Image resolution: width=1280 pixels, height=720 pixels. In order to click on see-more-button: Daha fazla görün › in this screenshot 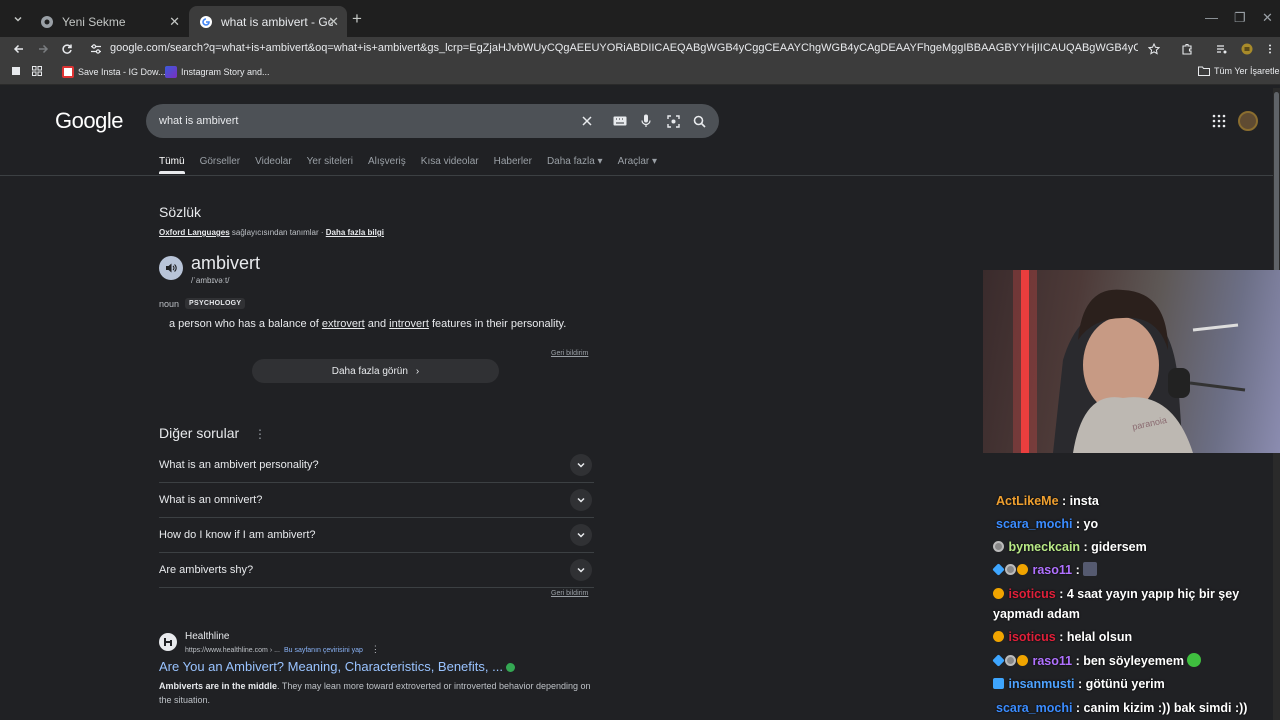, I will do `click(375, 371)`.